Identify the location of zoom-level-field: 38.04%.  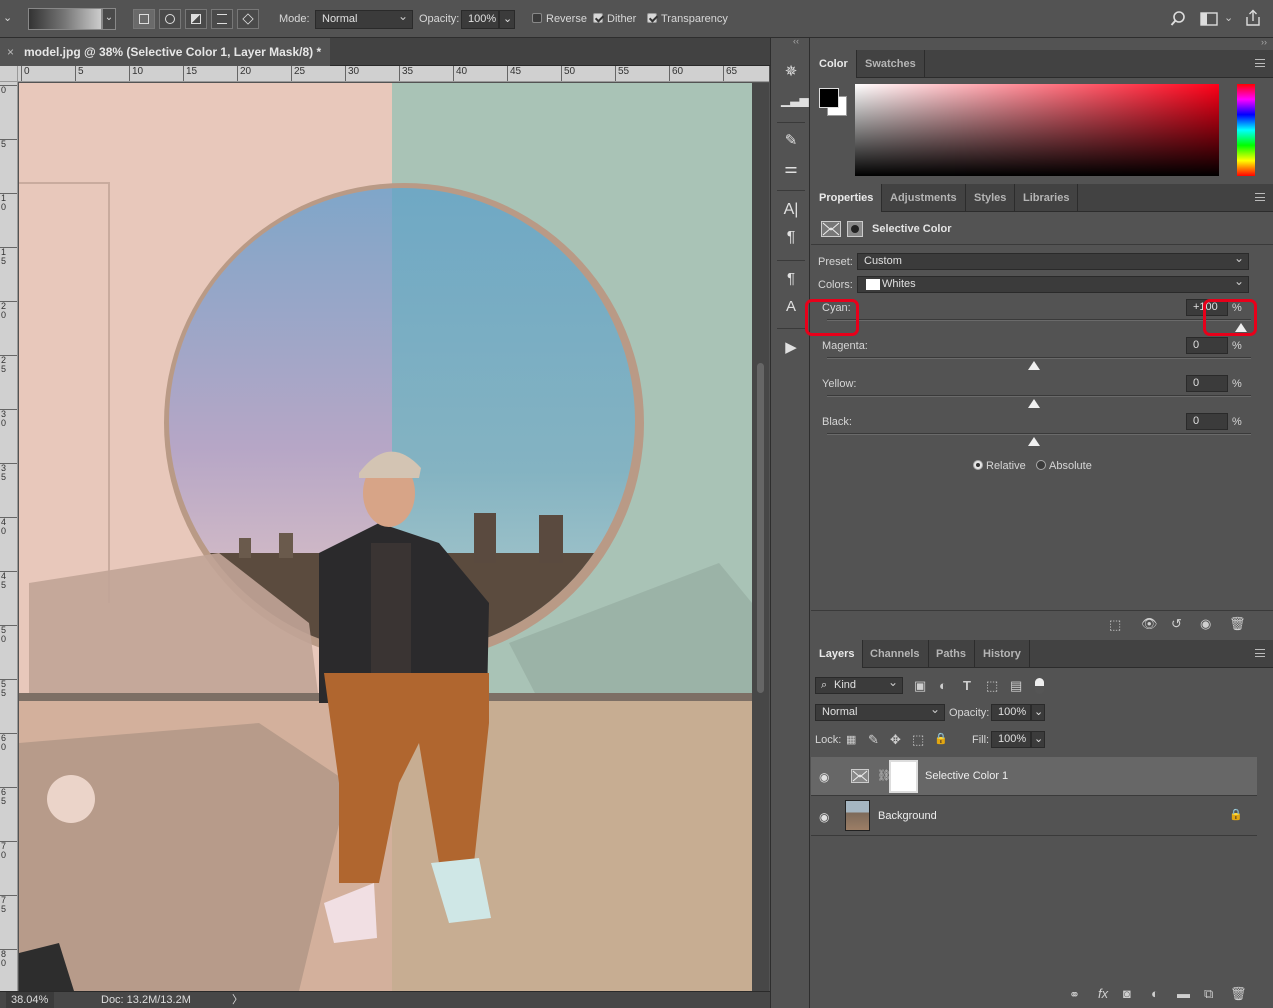
(30, 1000).